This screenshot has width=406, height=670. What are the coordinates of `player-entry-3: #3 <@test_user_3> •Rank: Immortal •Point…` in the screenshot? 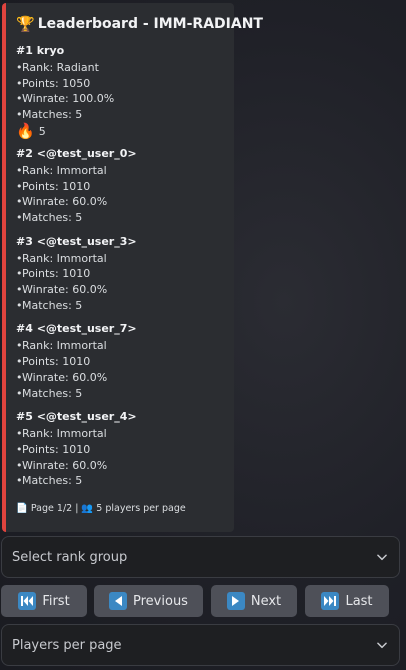 It's located at (120, 274).